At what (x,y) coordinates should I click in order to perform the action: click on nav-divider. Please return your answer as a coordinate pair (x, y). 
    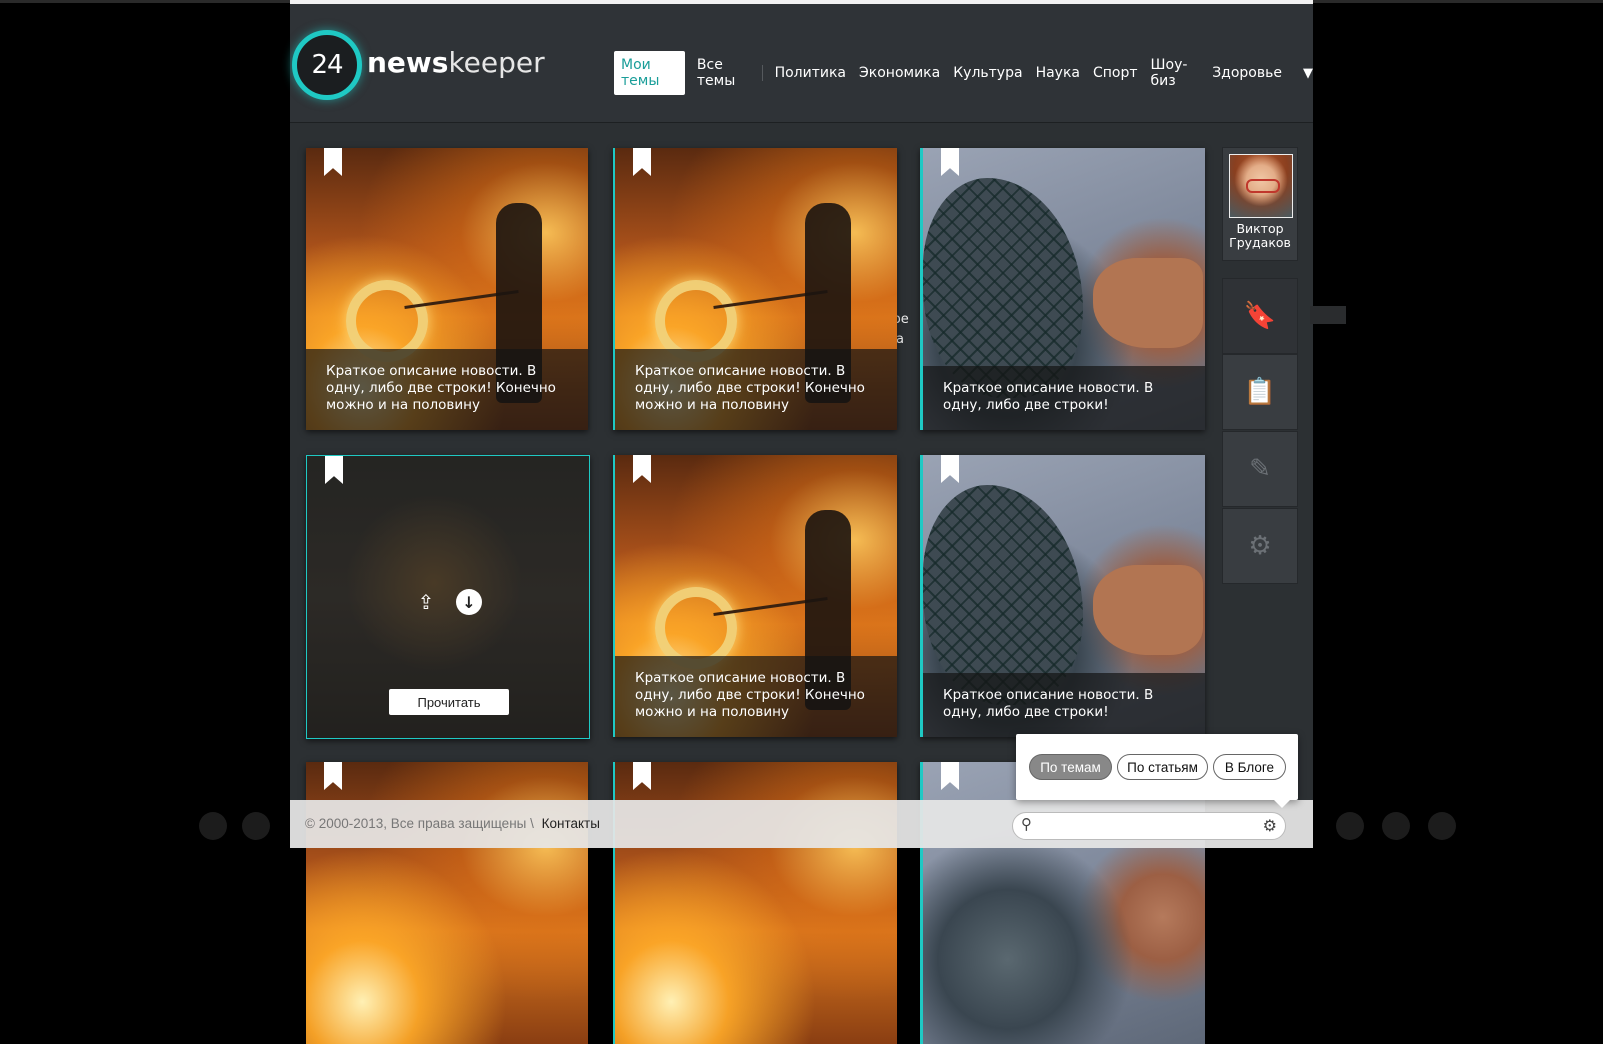
    Looking at the image, I should click on (762, 73).